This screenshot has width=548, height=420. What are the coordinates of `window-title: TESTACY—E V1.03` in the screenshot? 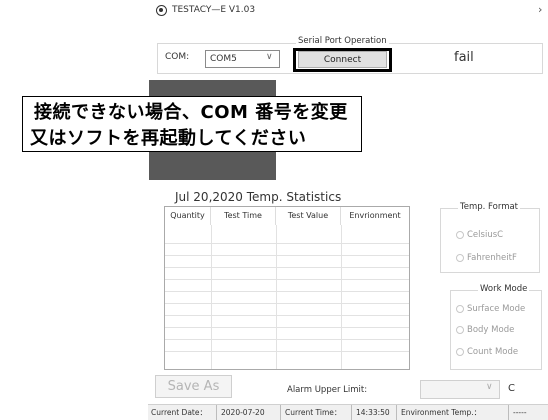 It's located at (214, 10).